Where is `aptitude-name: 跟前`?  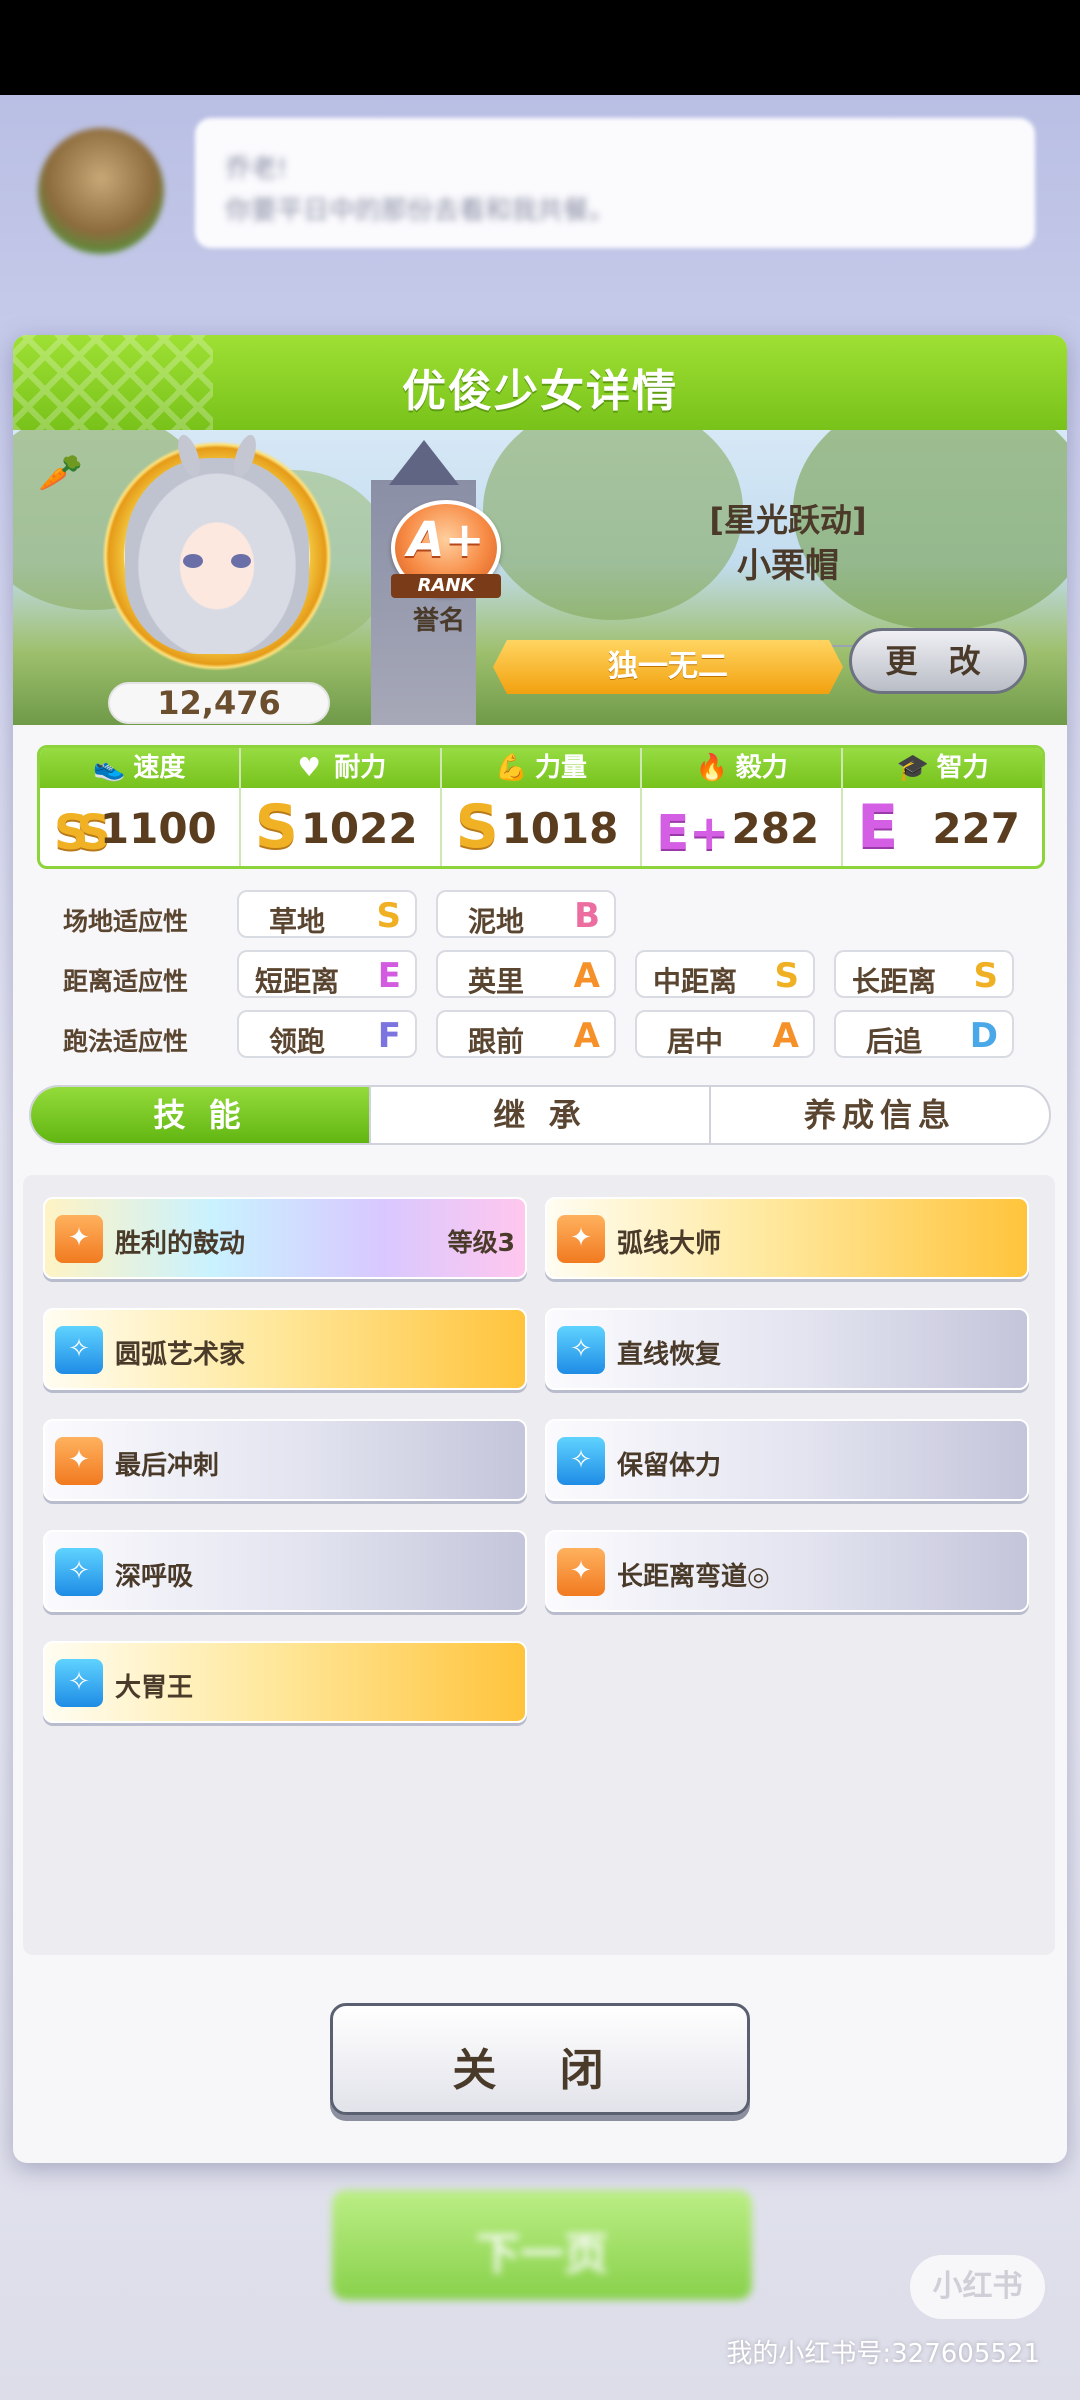 aptitude-name: 跟前 is located at coordinates (495, 1041).